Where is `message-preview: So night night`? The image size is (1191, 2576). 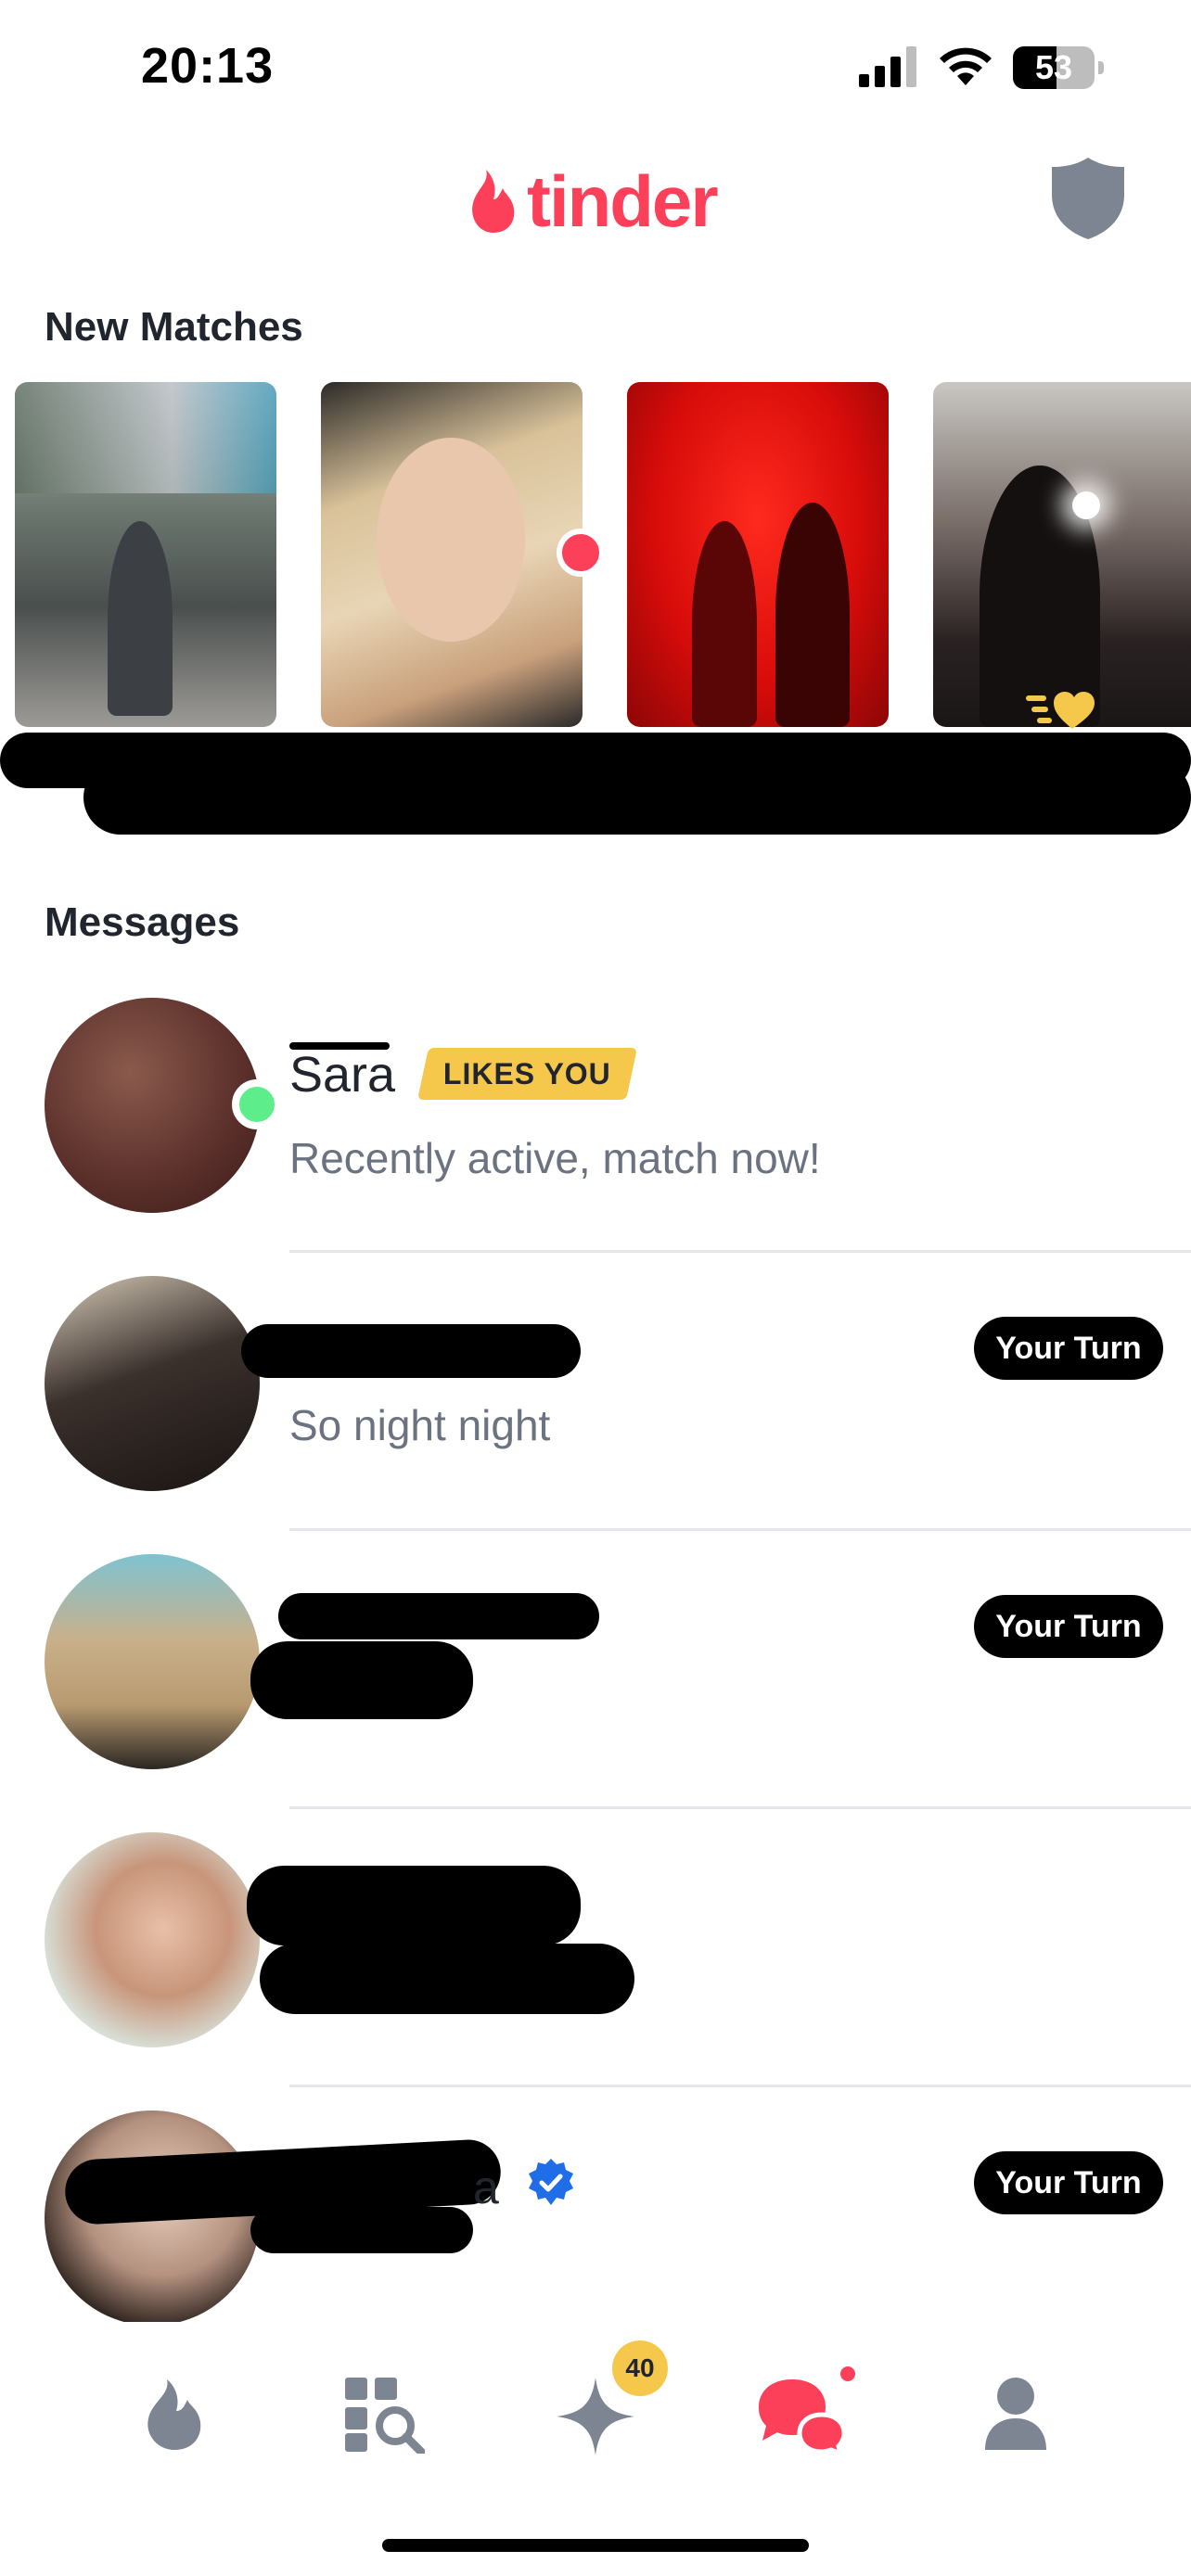 message-preview: So night night is located at coordinates (420, 1425).